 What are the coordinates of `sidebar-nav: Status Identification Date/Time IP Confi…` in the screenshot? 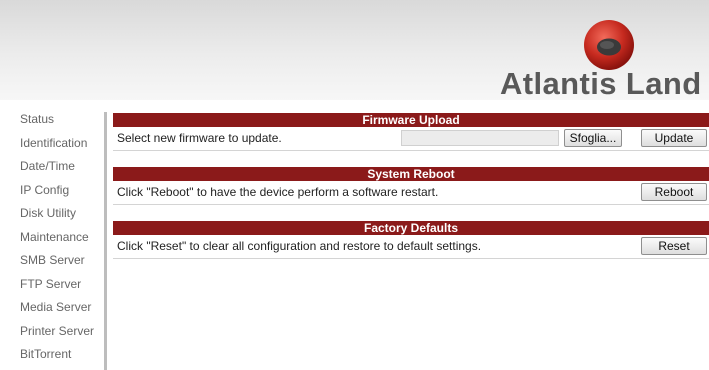 It's located at (50, 237).